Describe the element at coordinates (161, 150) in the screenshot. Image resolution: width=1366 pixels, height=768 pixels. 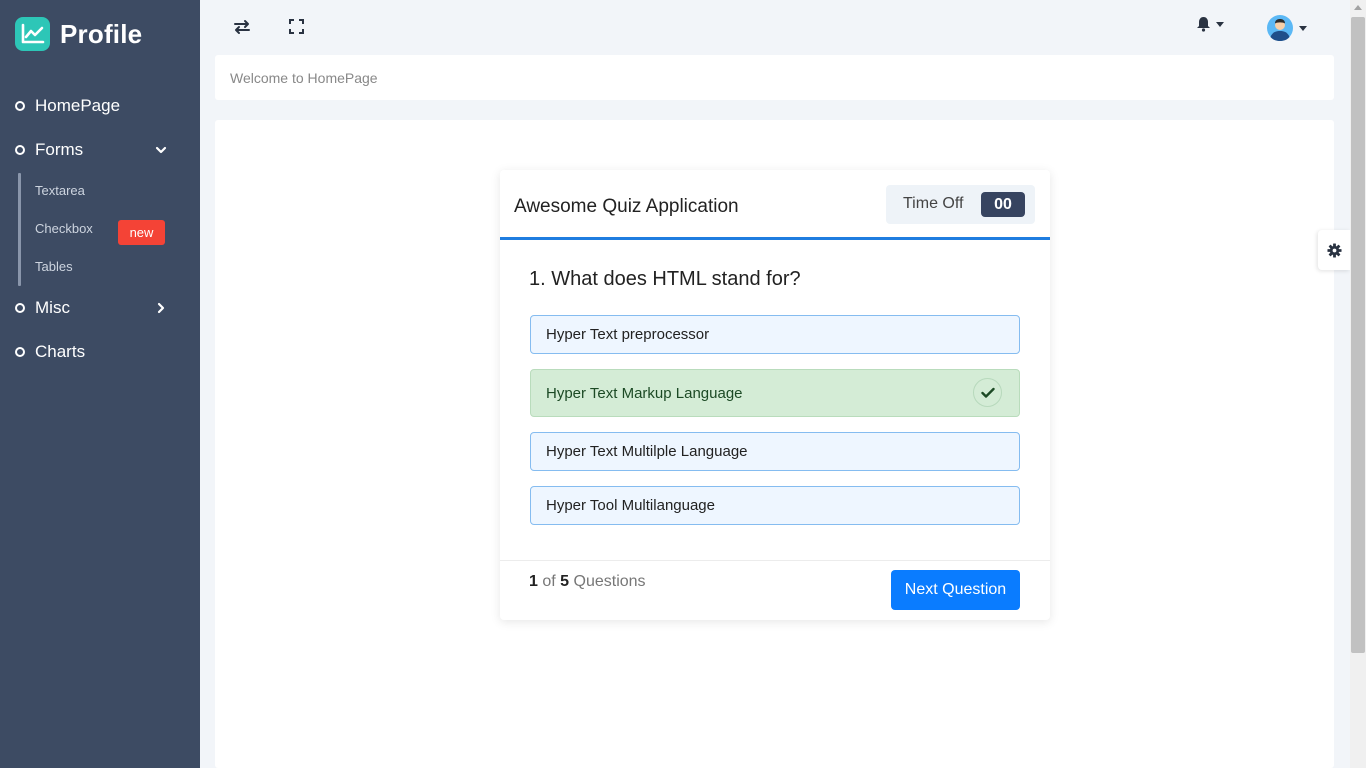
I see `chevron-down-icon` at that location.